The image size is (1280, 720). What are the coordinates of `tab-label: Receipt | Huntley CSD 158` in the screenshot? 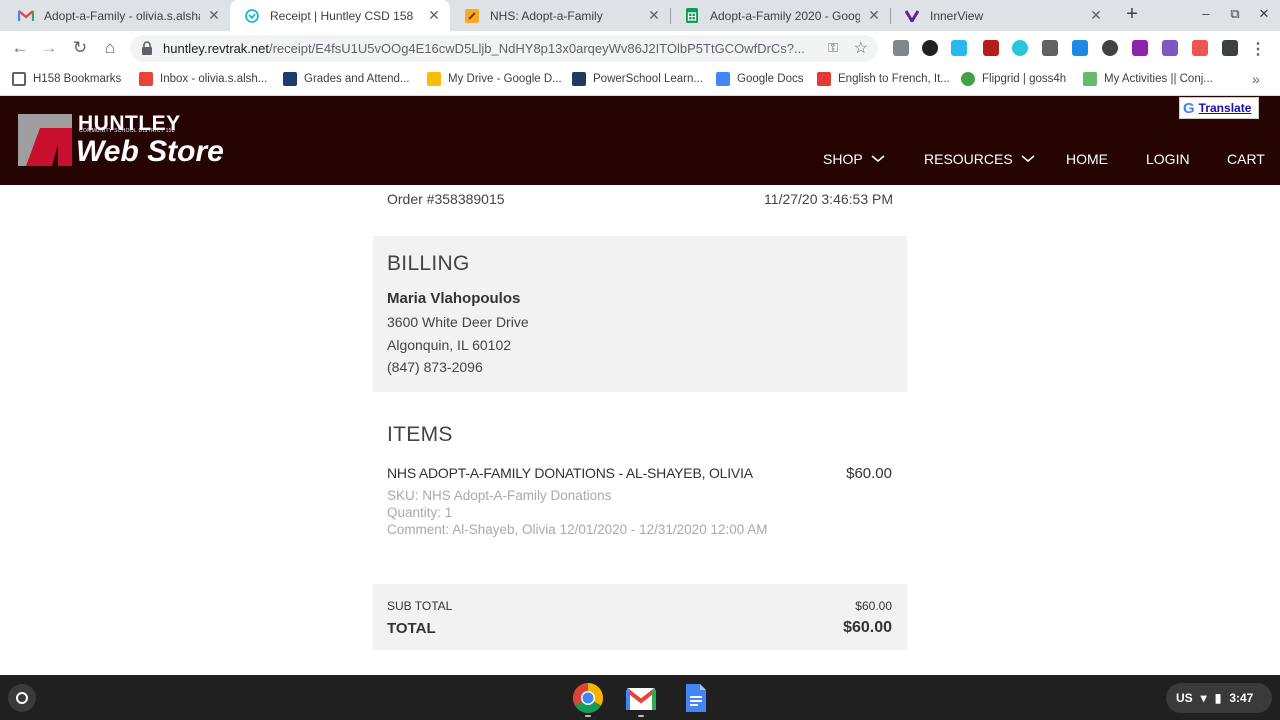 It's located at (342, 15).